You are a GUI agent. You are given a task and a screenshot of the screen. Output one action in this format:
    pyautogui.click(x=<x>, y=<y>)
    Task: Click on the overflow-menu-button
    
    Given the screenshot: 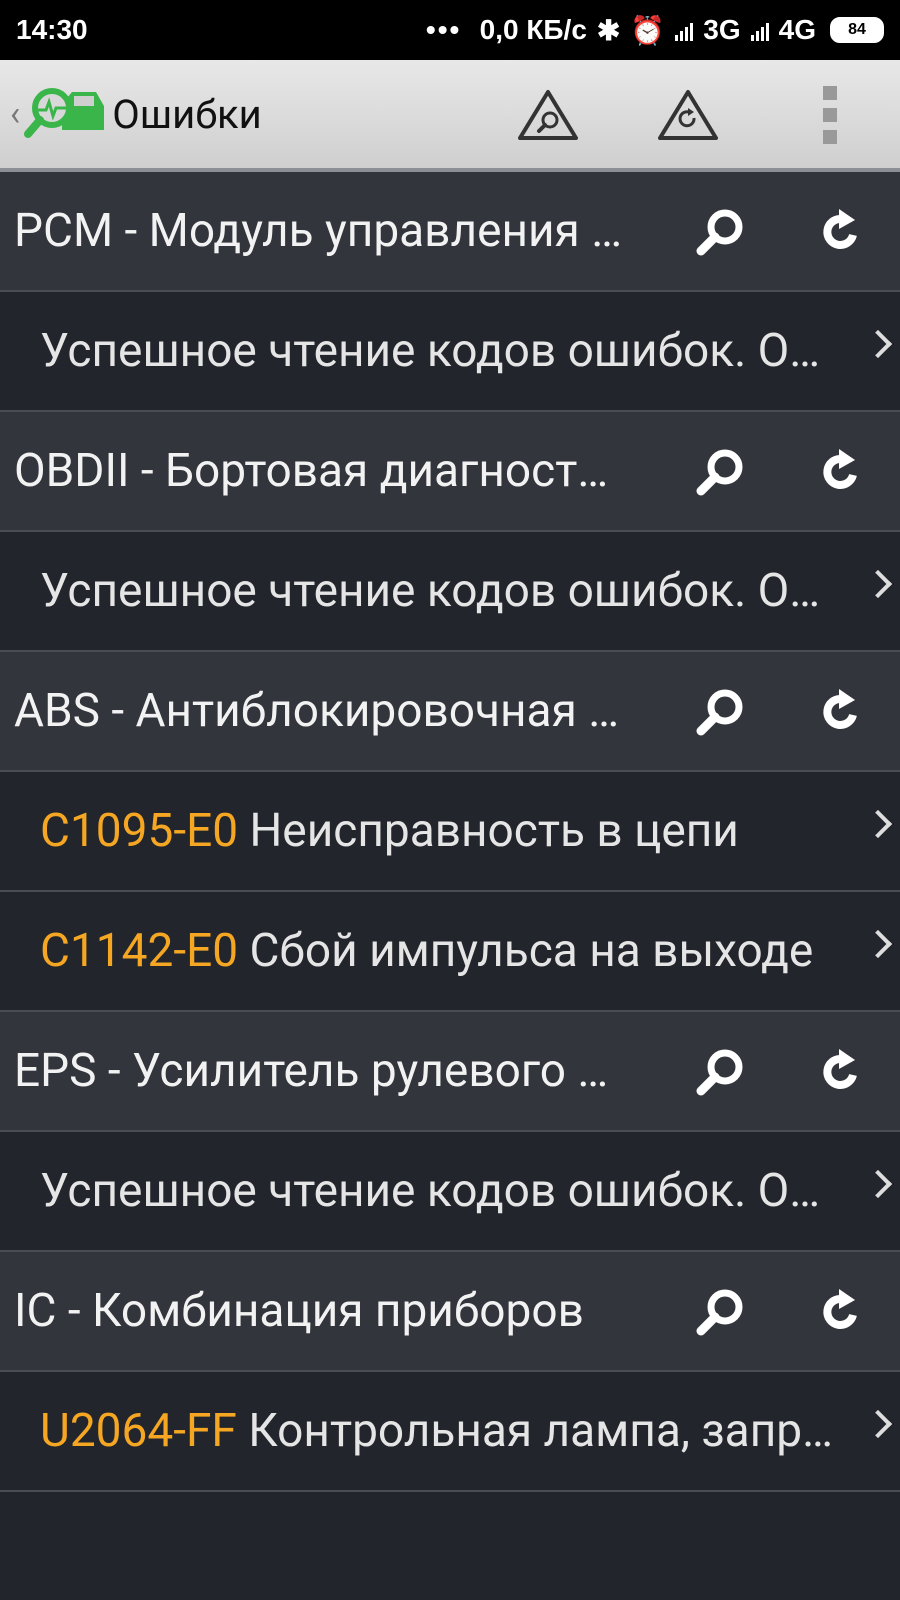 What is the action you would take?
    pyautogui.click(x=830, y=115)
    